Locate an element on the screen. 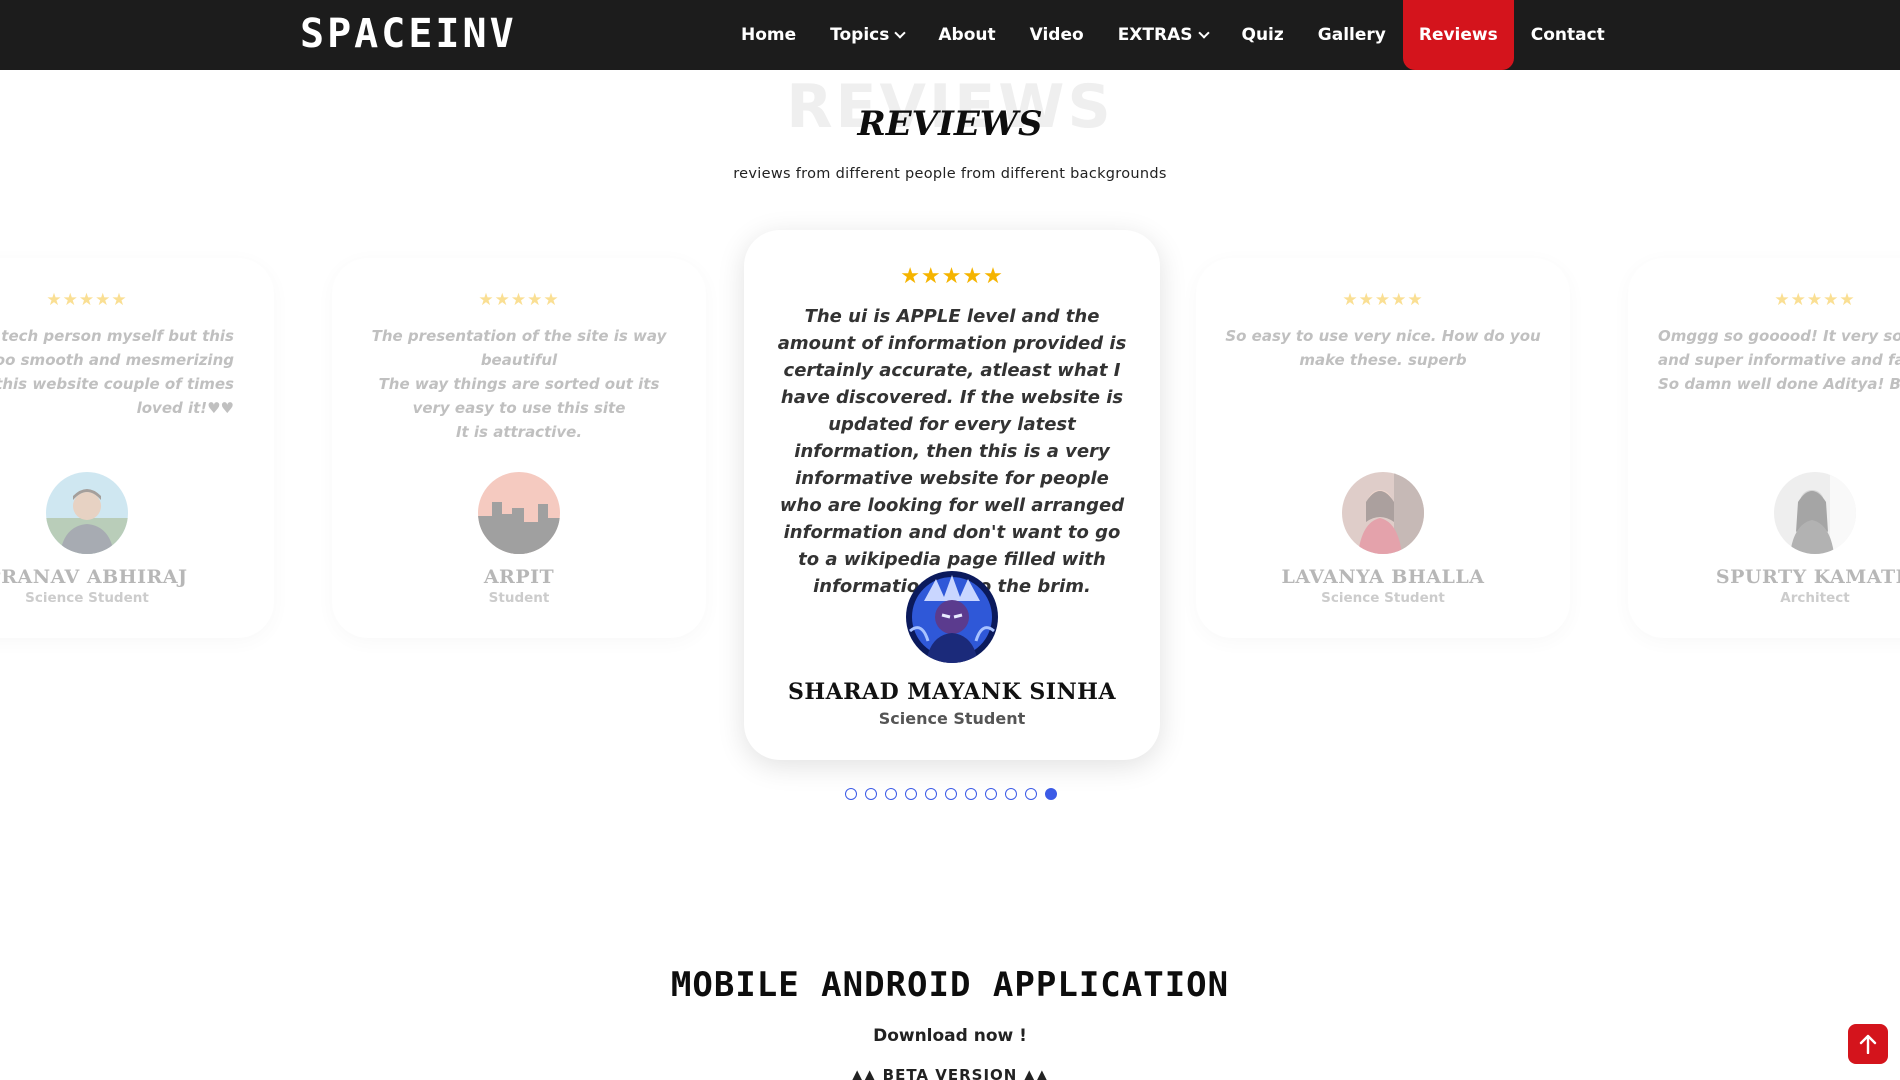  scroll-to-top-button is located at coordinates (1868, 1044).